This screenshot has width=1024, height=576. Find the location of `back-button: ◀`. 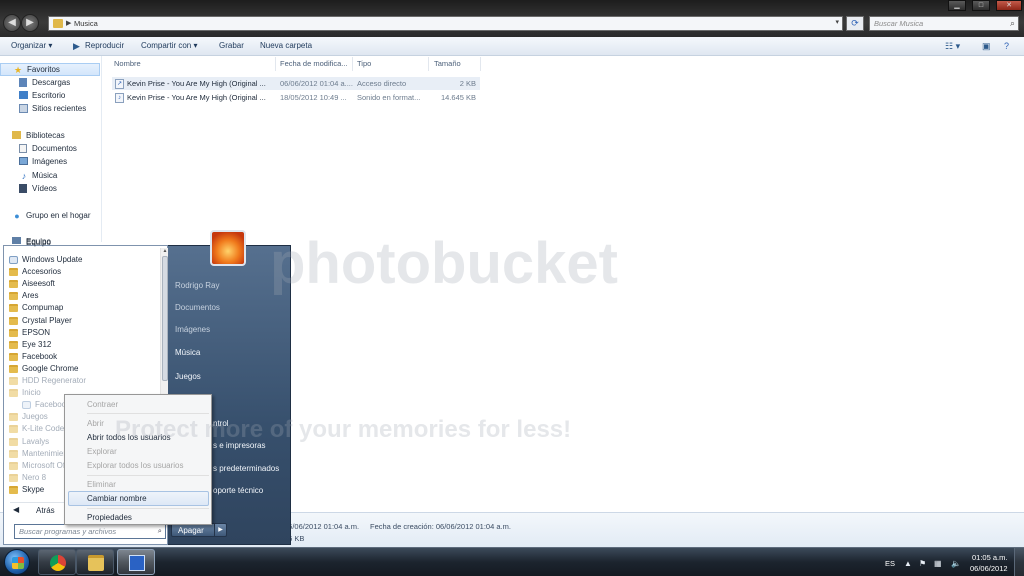

back-button: ◀ is located at coordinates (12, 23).